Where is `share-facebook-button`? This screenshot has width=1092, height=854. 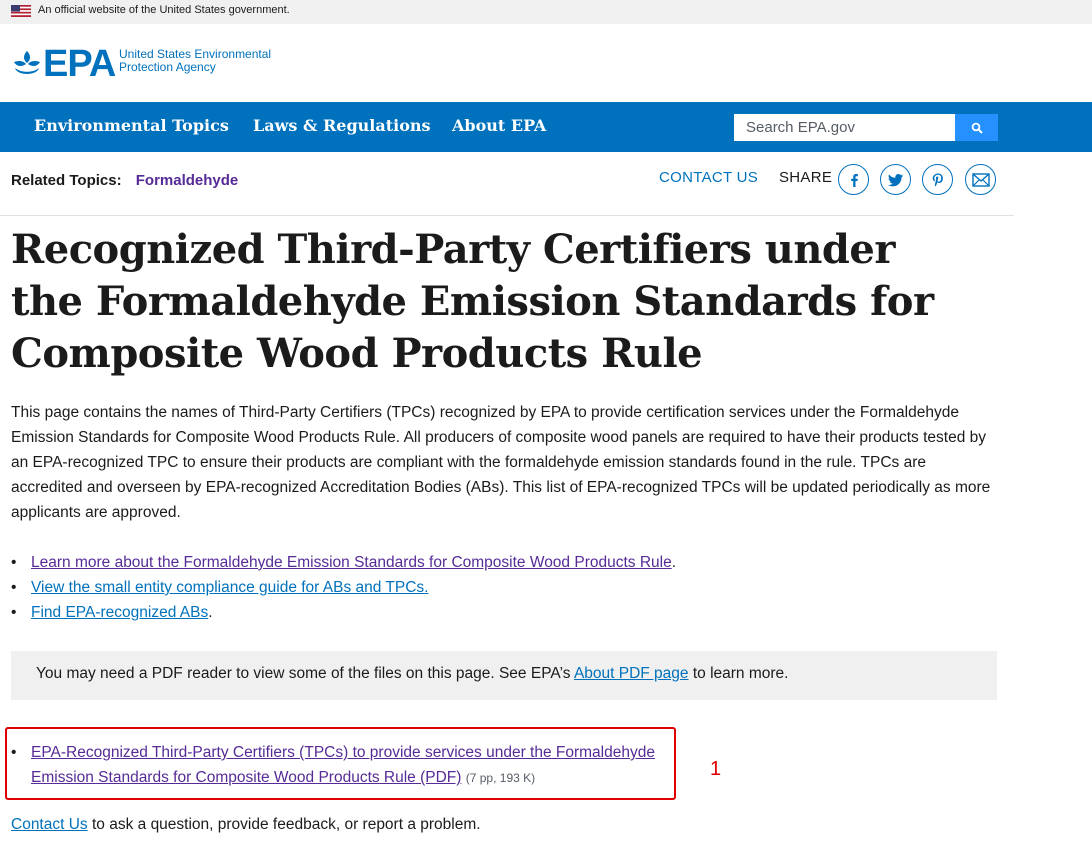
share-facebook-button is located at coordinates (853, 179).